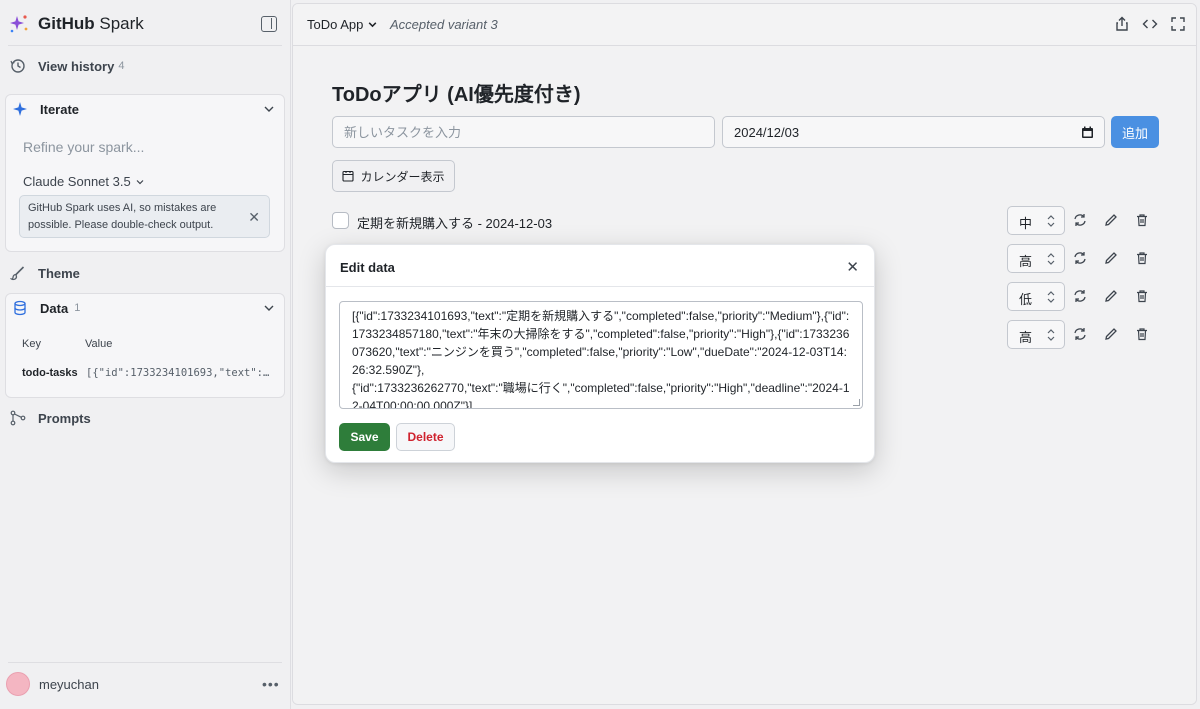 The height and width of the screenshot is (709, 1200). I want to click on calendar-view-label: カレンダー表示, so click(402, 176).